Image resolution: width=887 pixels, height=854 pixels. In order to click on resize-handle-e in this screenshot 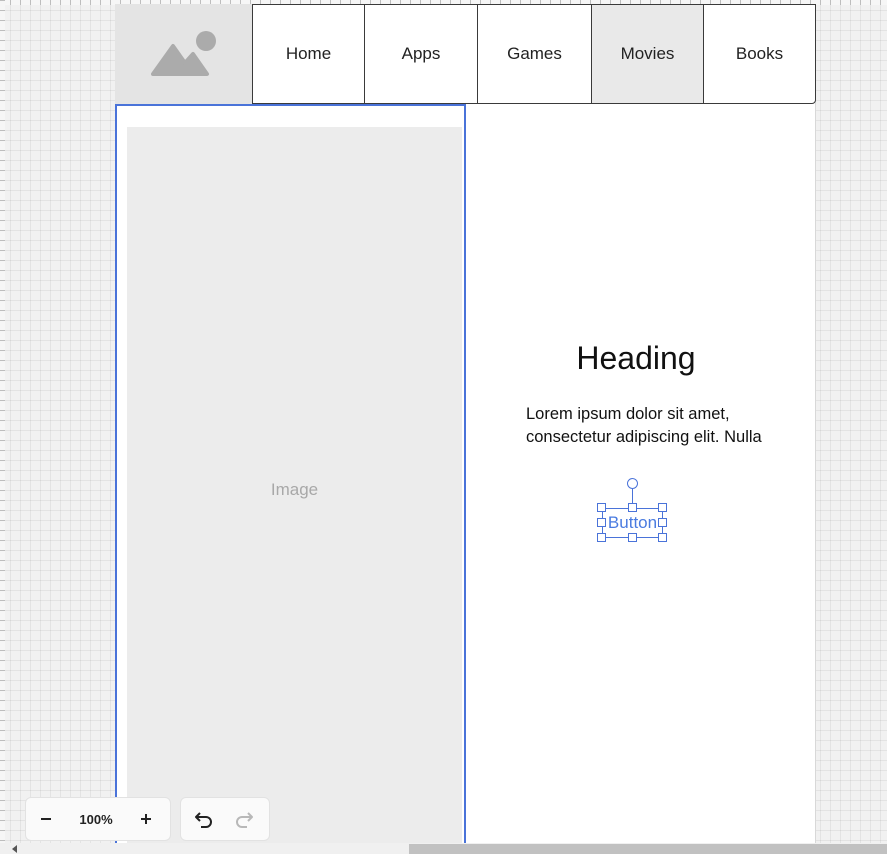, I will do `click(662, 522)`.